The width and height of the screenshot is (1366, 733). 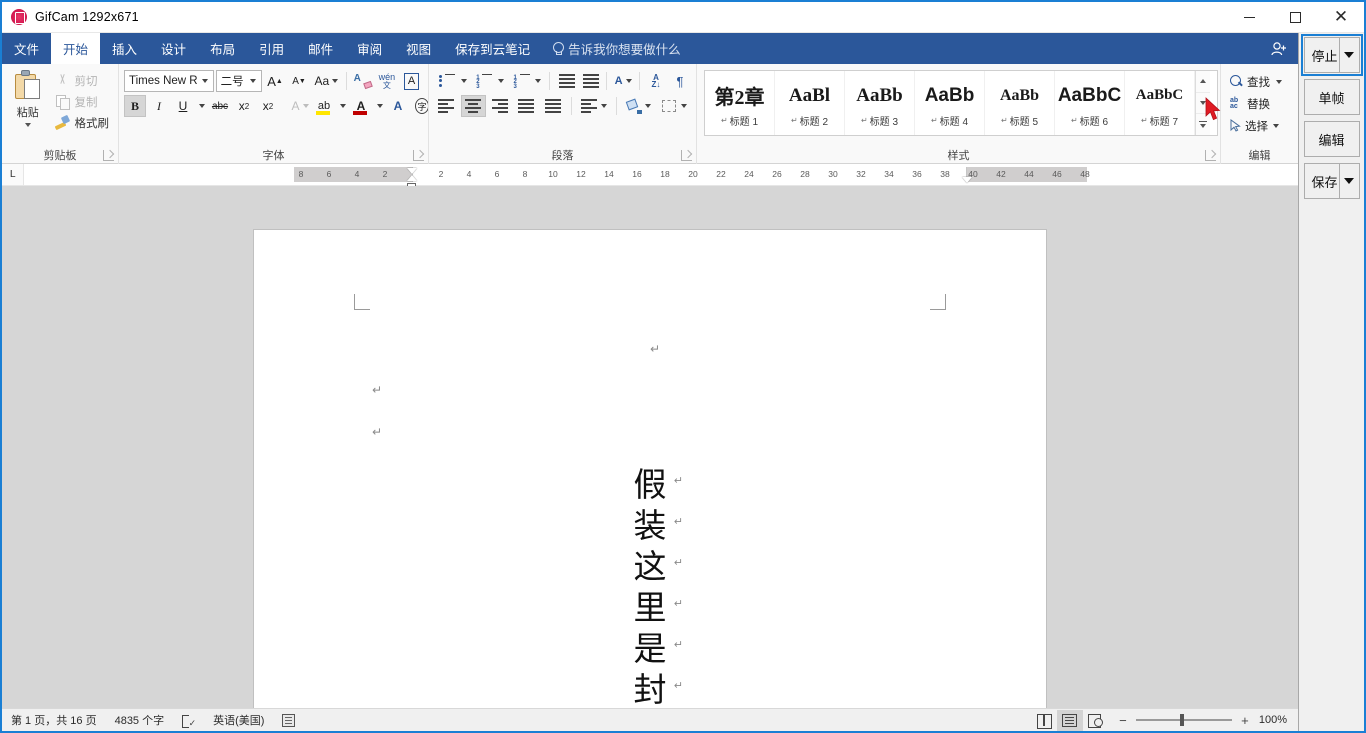 What do you see at coordinates (1020, 103) in the screenshot?
I see `style-heading-5: AaBb ↵ 标题 5` at bounding box center [1020, 103].